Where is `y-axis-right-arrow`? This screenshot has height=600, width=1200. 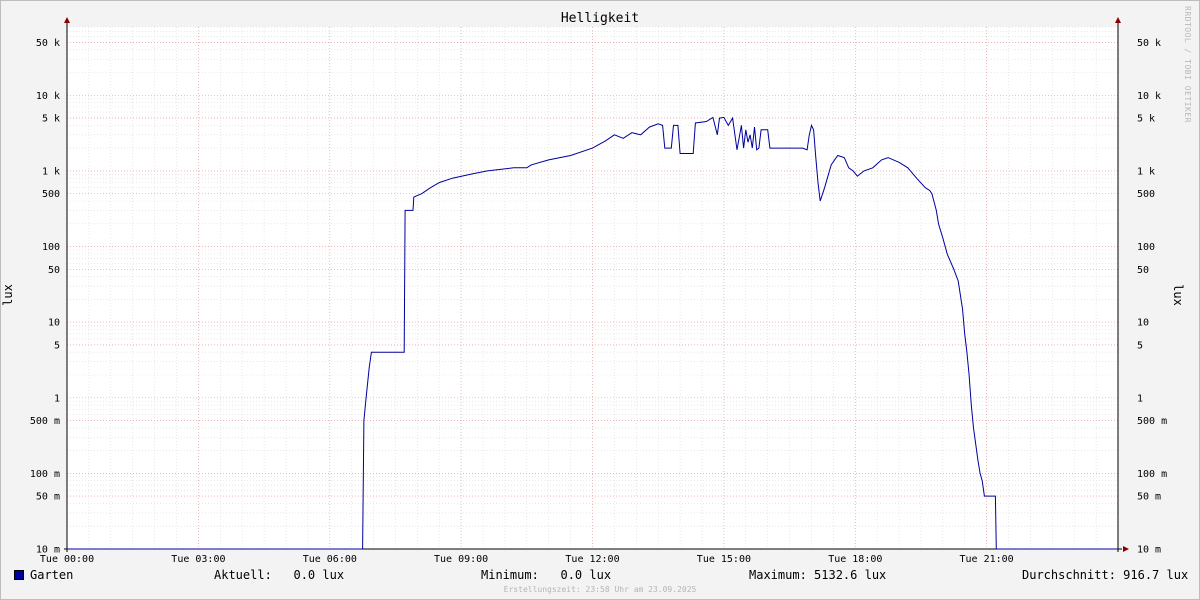 y-axis-right-arrow is located at coordinates (1118, 20).